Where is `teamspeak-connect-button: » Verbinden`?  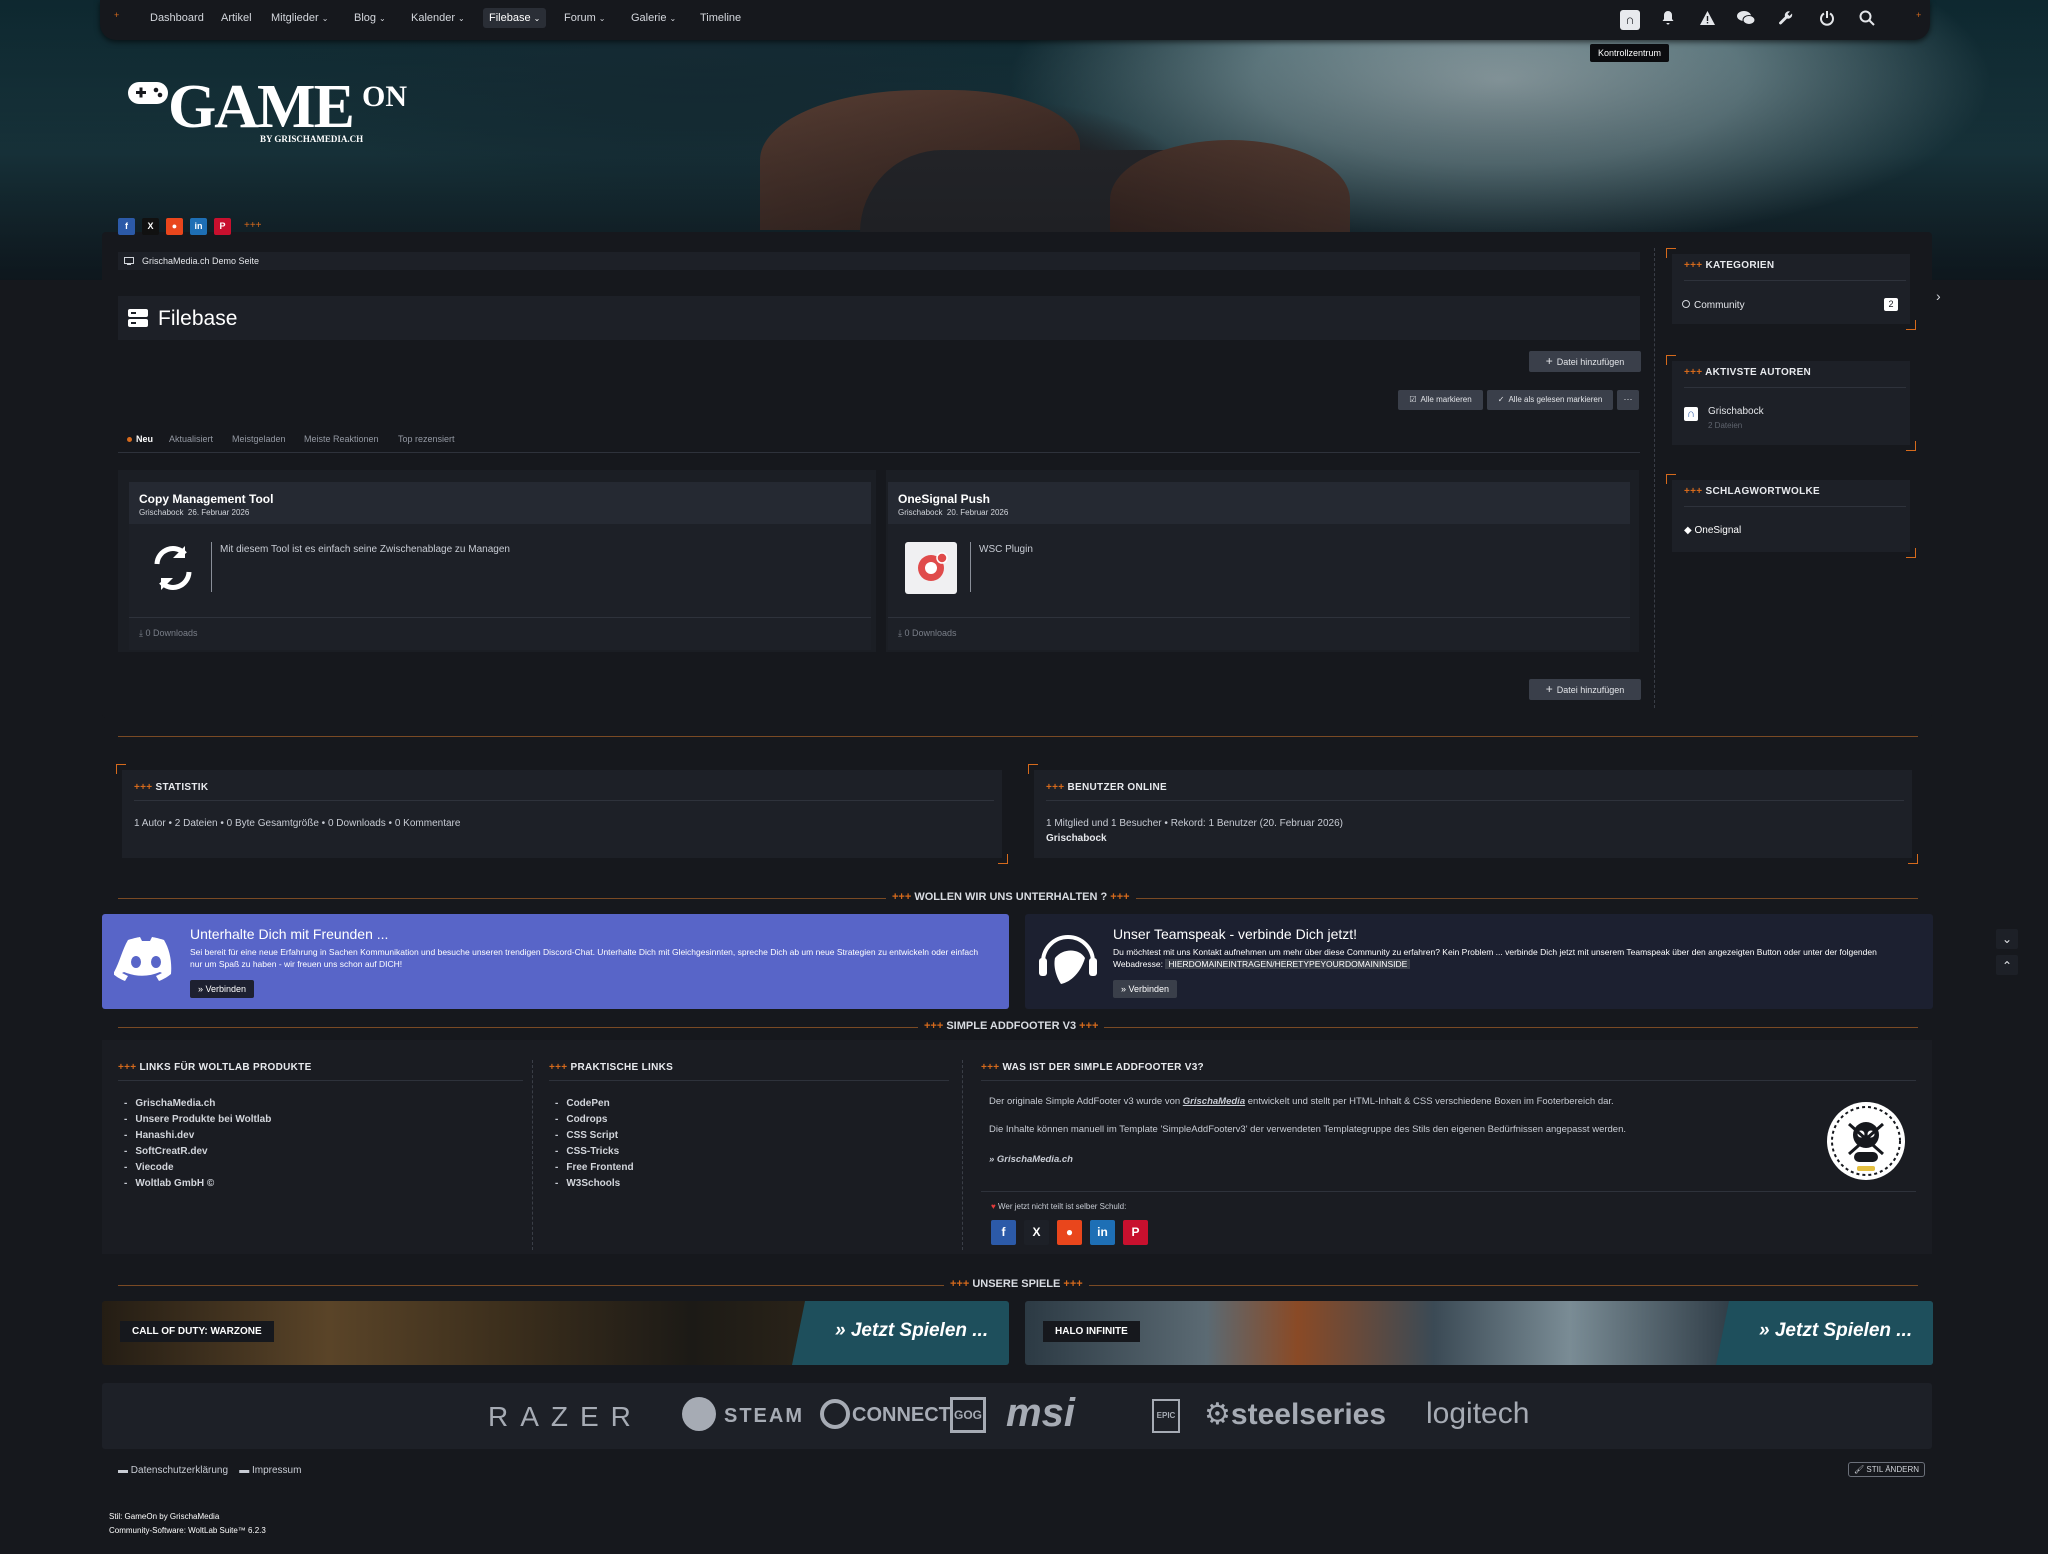
teamspeak-connect-button: » Verbinden is located at coordinates (1145, 989).